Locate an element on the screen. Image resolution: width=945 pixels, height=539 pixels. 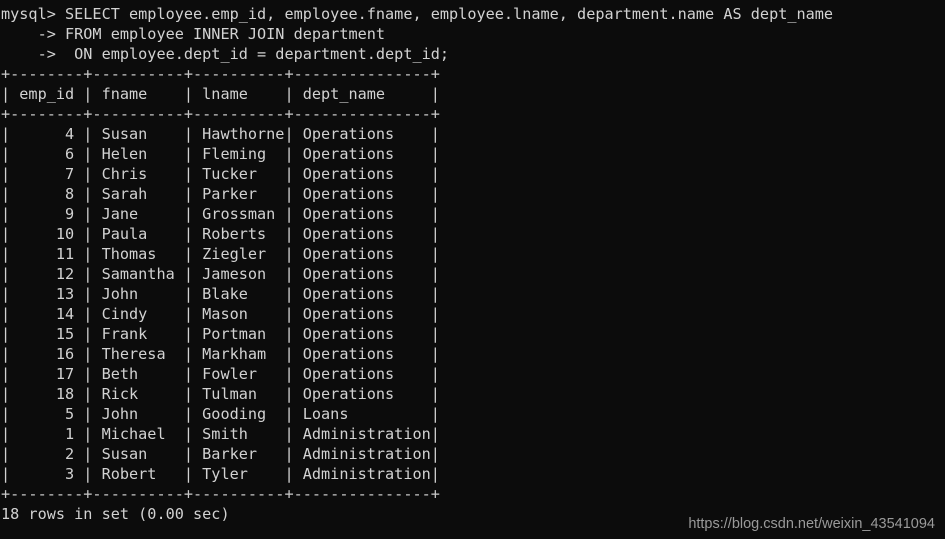
table-row: | 8 | Sarah | Parker | Operations | is located at coordinates (220, 194).